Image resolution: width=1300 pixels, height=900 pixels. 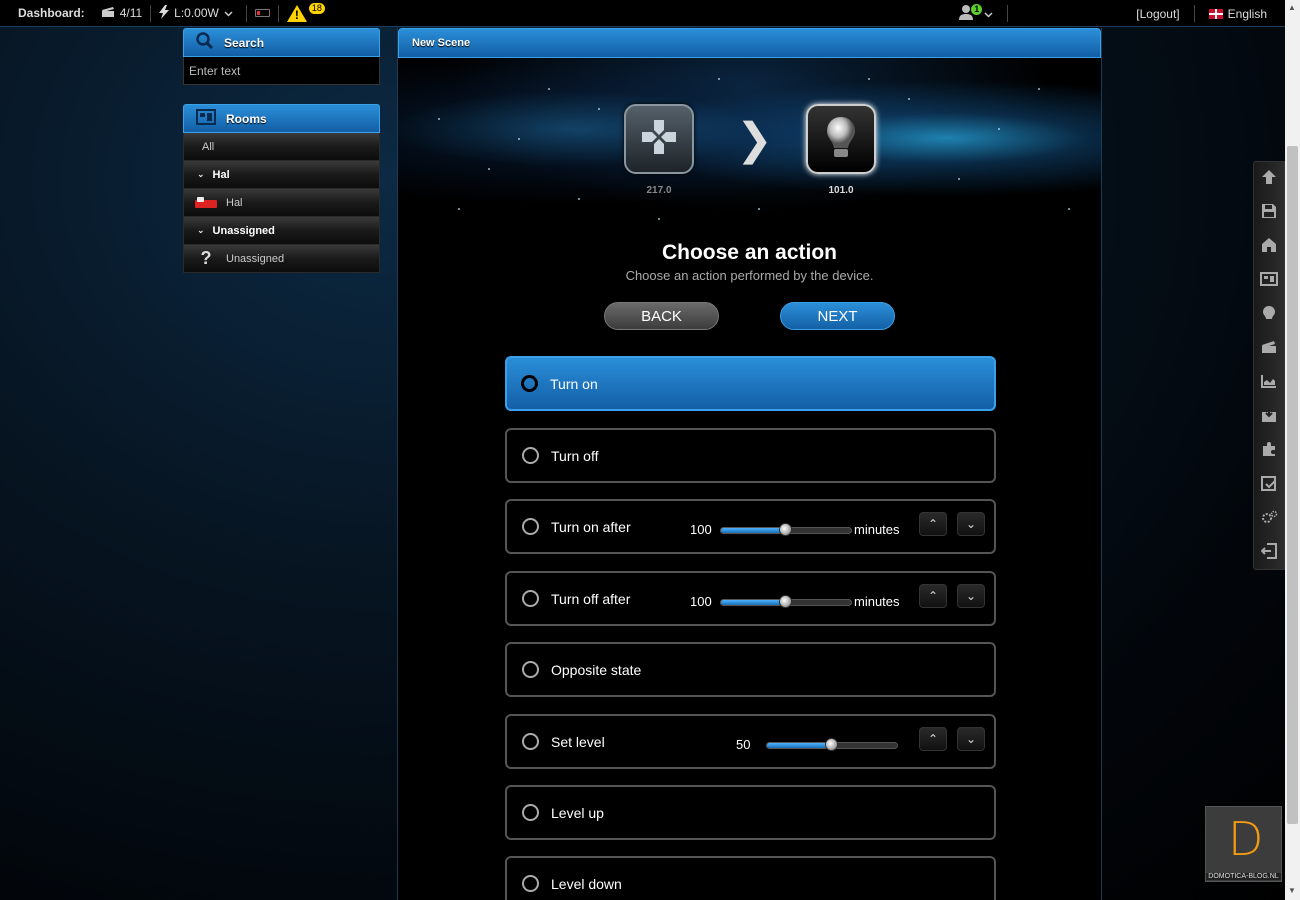 I want to click on room-item-unassigned: ? Unassigned, so click(x=281, y=259).